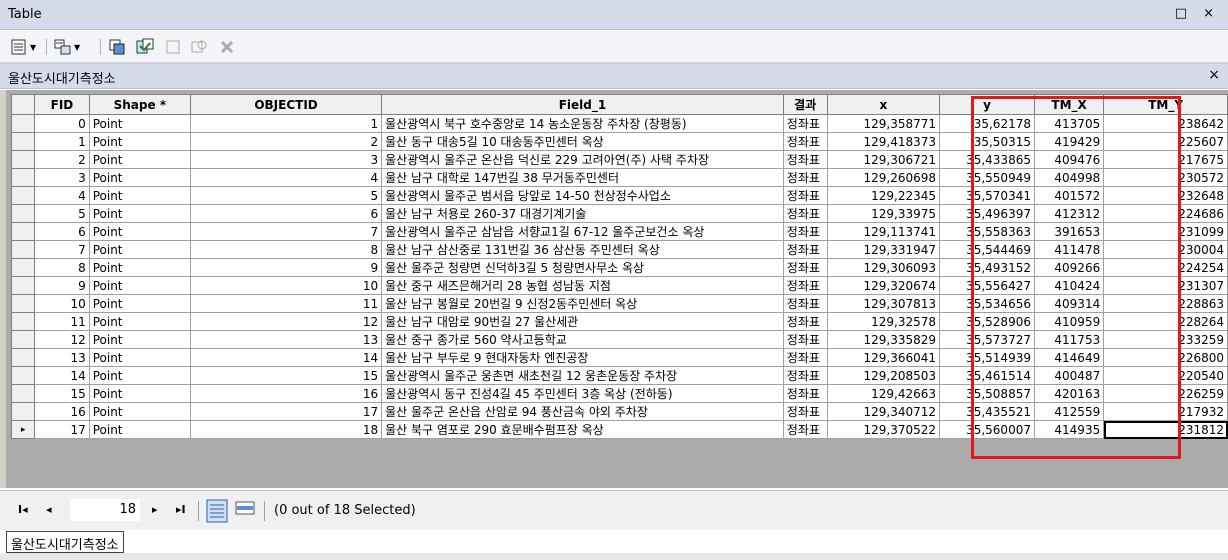 This screenshot has width=1228, height=560. What do you see at coordinates (62, 104) in the screenshot?
I see `column-header-fid: FID` at bounding box center [62, 104].